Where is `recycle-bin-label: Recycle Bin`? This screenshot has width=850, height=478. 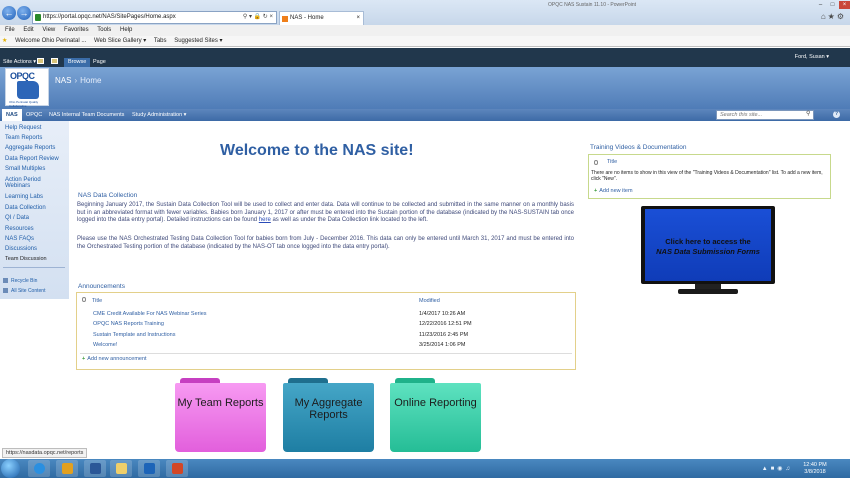 recycle-bin-label: Recycle Bin is located at coordinates (24, 281).